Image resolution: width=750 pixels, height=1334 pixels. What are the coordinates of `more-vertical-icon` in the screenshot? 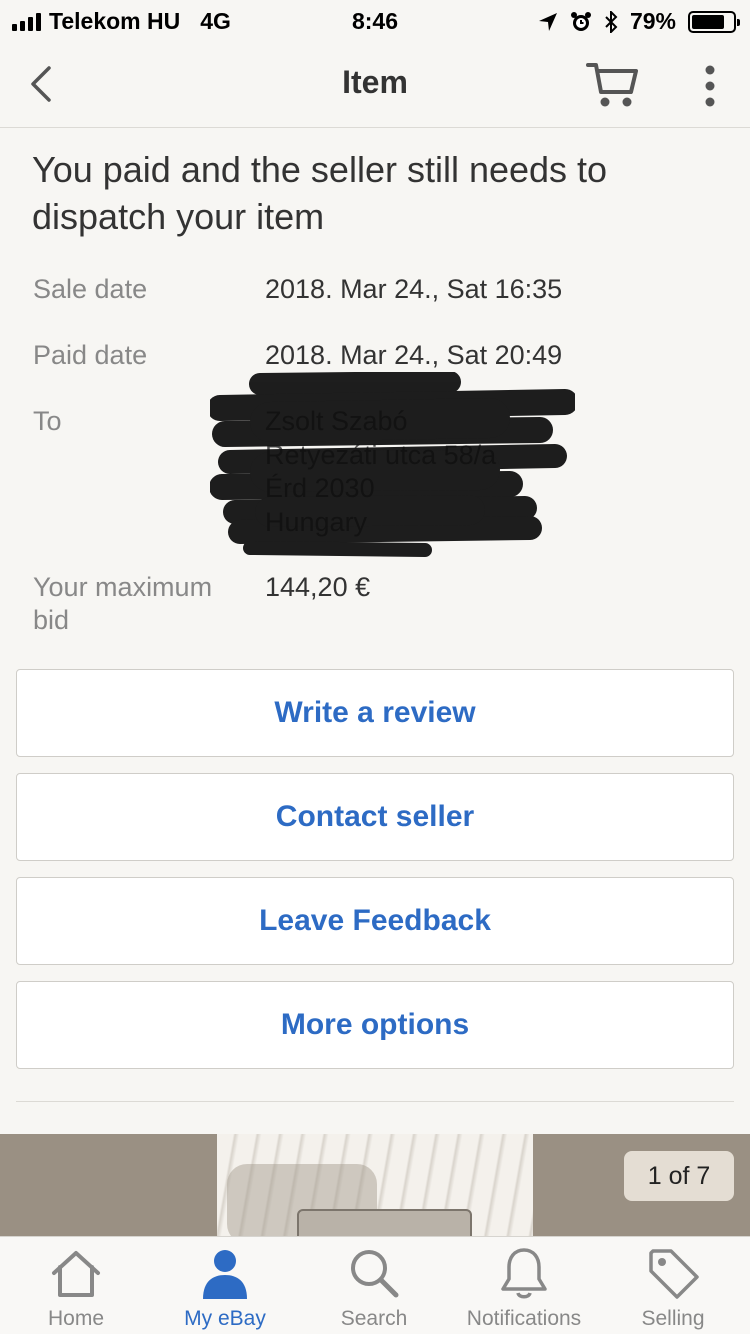 It's located at (710, 86).